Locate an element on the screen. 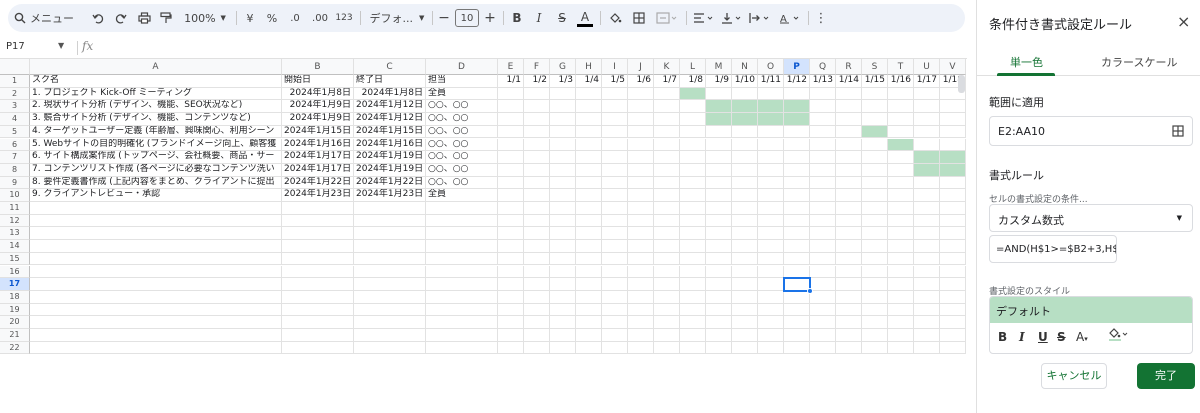  align-left-icon is located at coordinates (704, 18).